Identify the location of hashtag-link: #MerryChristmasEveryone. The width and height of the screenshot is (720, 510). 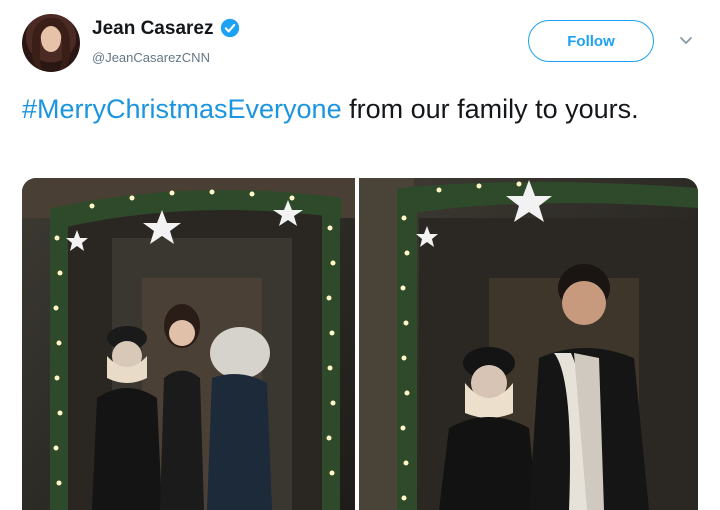
(182, 109).